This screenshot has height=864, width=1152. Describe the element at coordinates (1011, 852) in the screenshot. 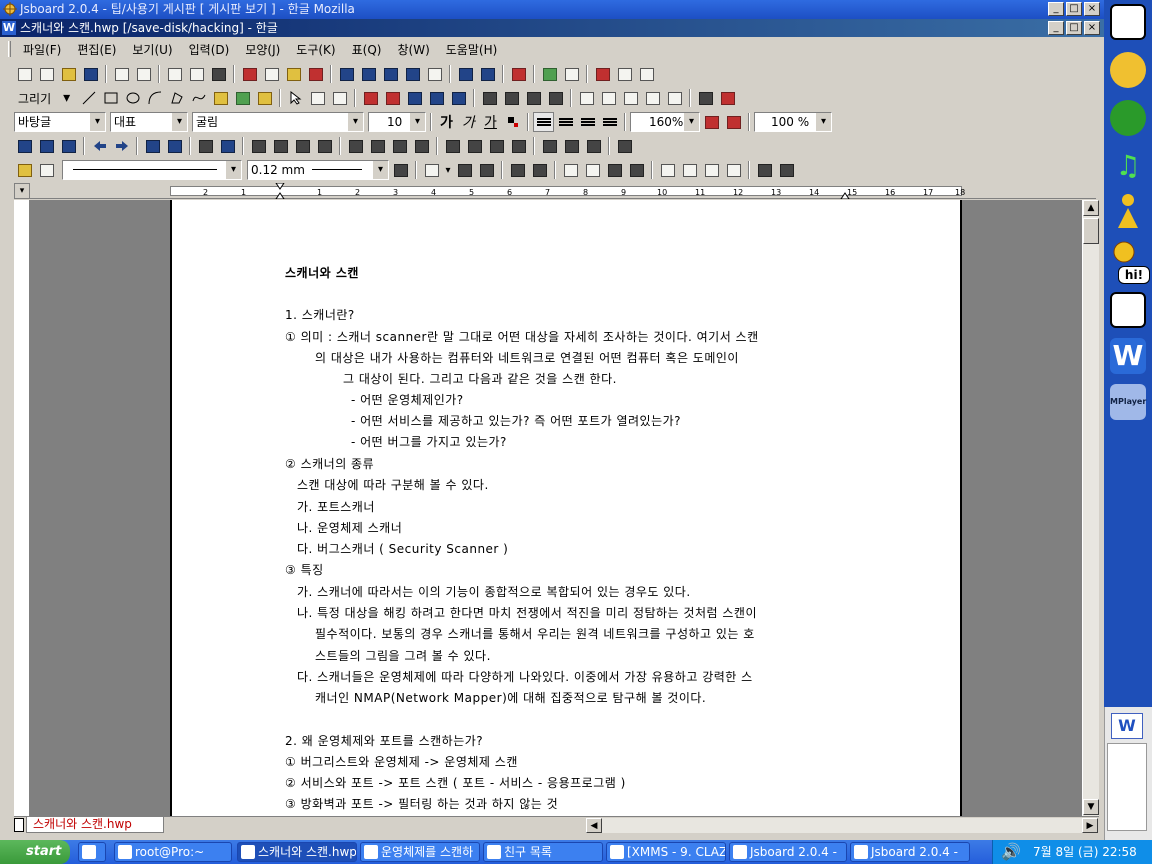

I see `volume-icon: 🔊` at that location.